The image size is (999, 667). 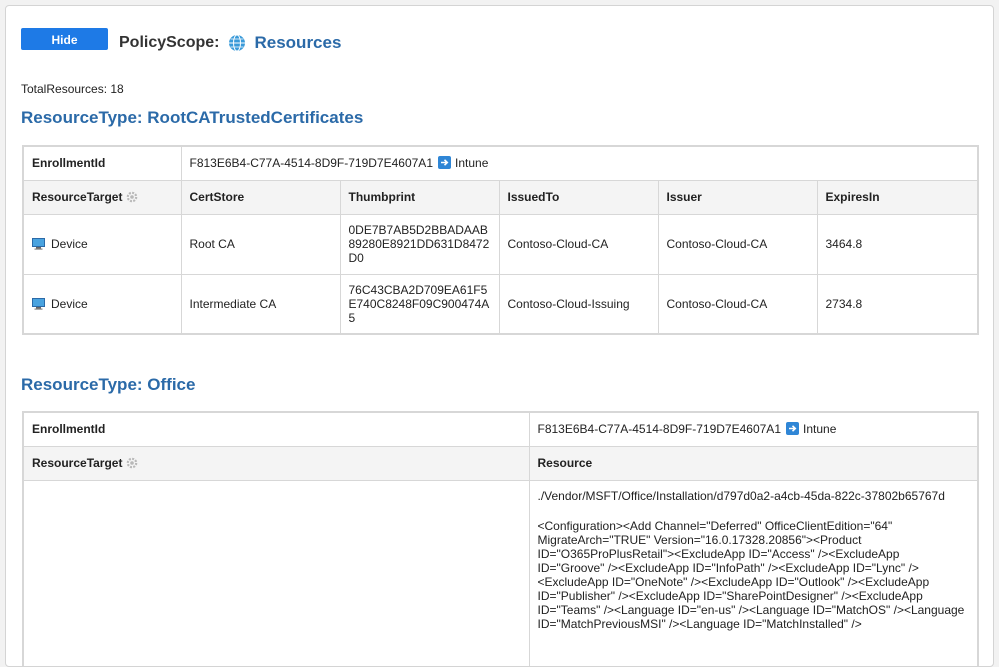 I want to click on column-header-resource: Resource, so click(x=753, y=463).